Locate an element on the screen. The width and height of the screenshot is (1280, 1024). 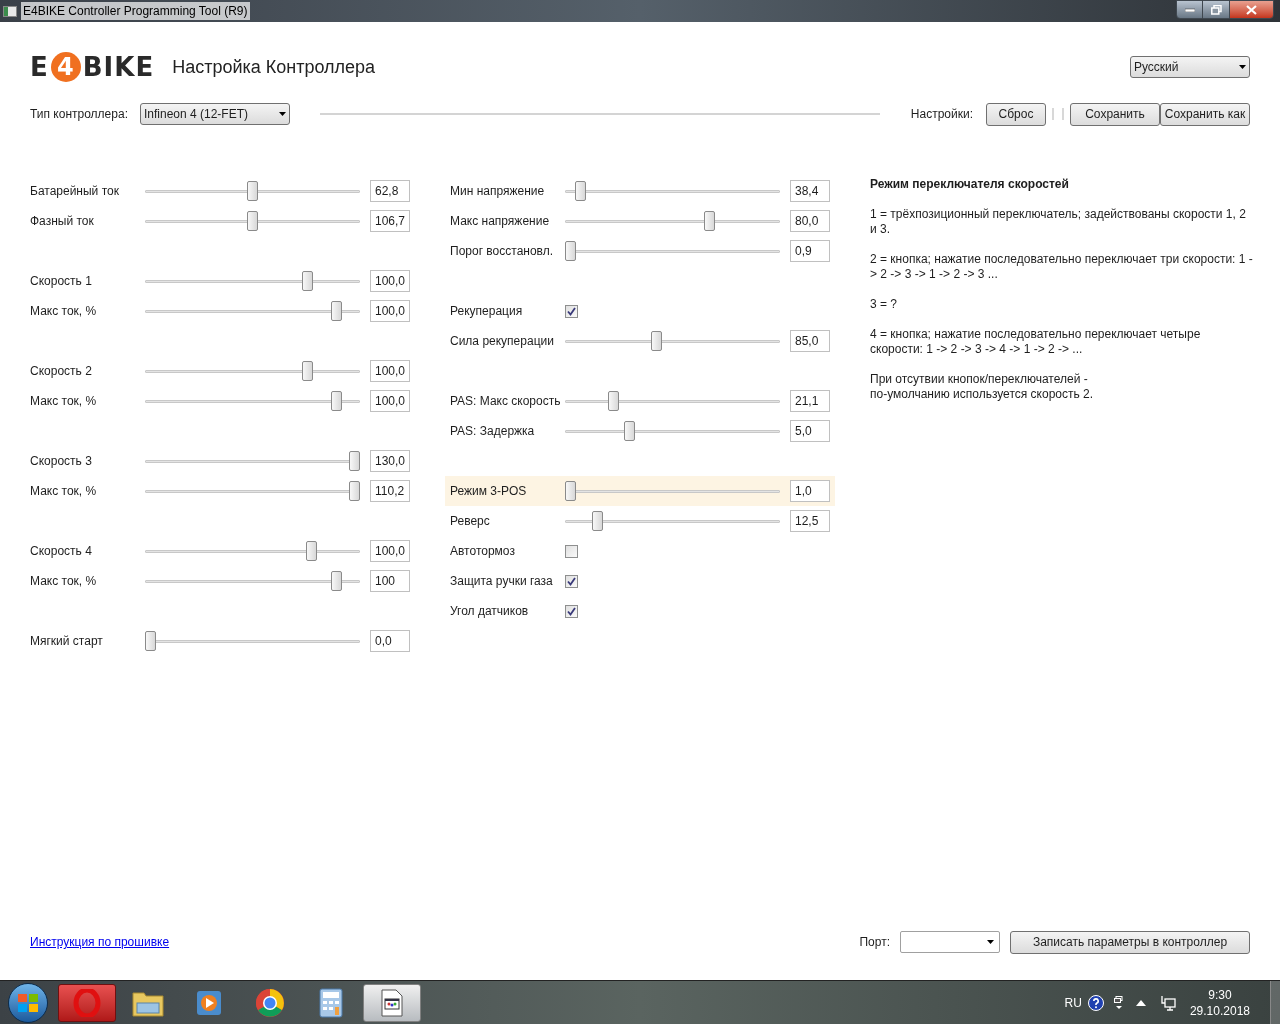
field-label: Скорость 3 is located at coordinates (61, 461).